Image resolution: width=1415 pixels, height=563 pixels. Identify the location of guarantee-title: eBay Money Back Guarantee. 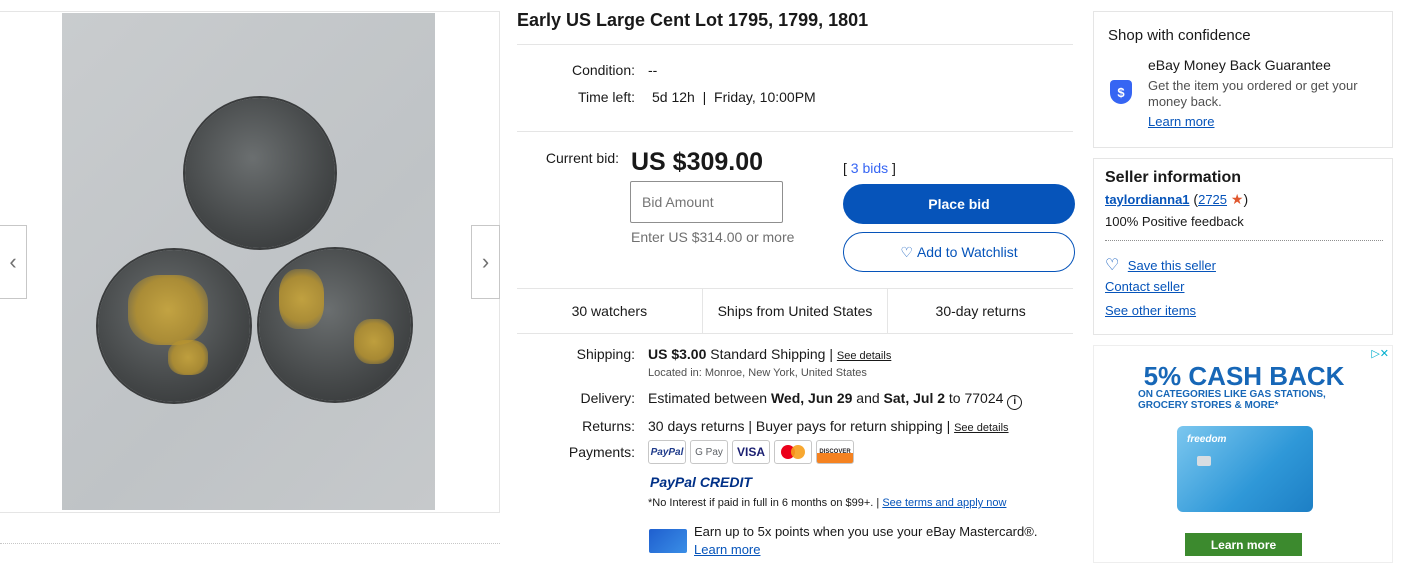
(1239, 65).